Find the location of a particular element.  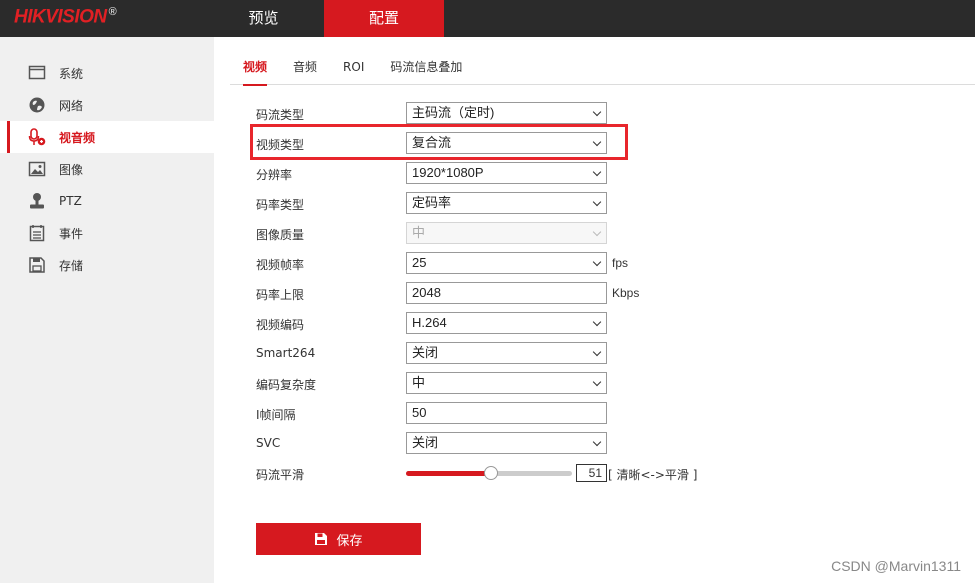

top-nav: 预览 配置 is located at coordinates (323, 18).